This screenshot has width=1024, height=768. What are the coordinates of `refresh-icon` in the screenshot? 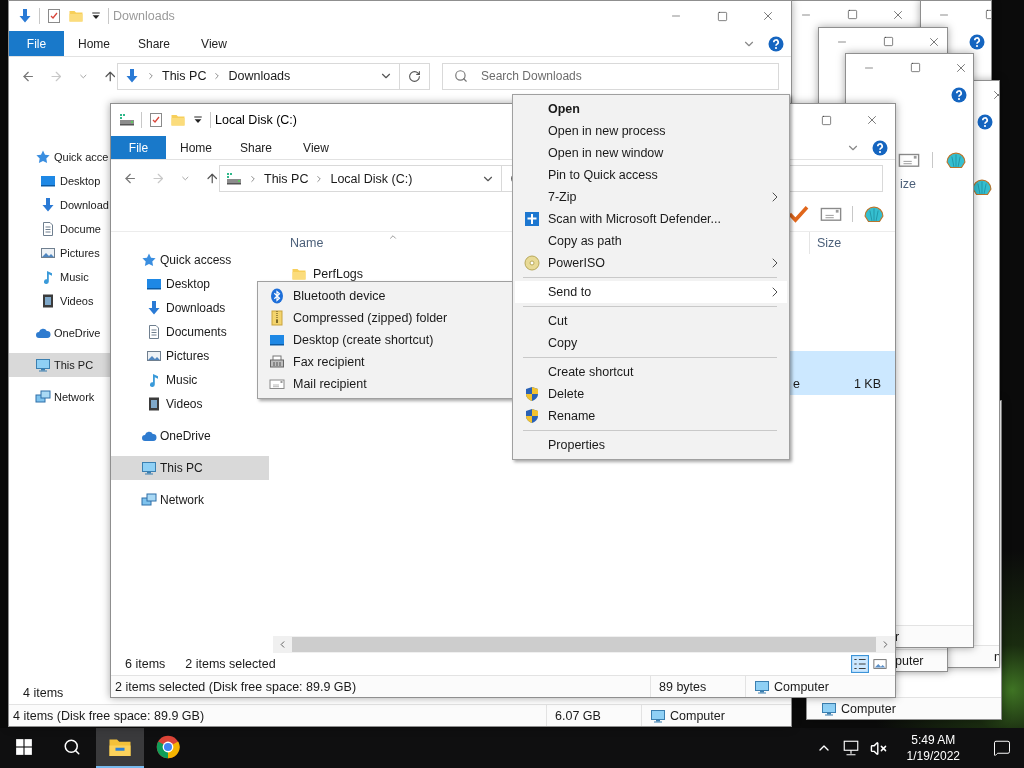 It's located at (414, 76).